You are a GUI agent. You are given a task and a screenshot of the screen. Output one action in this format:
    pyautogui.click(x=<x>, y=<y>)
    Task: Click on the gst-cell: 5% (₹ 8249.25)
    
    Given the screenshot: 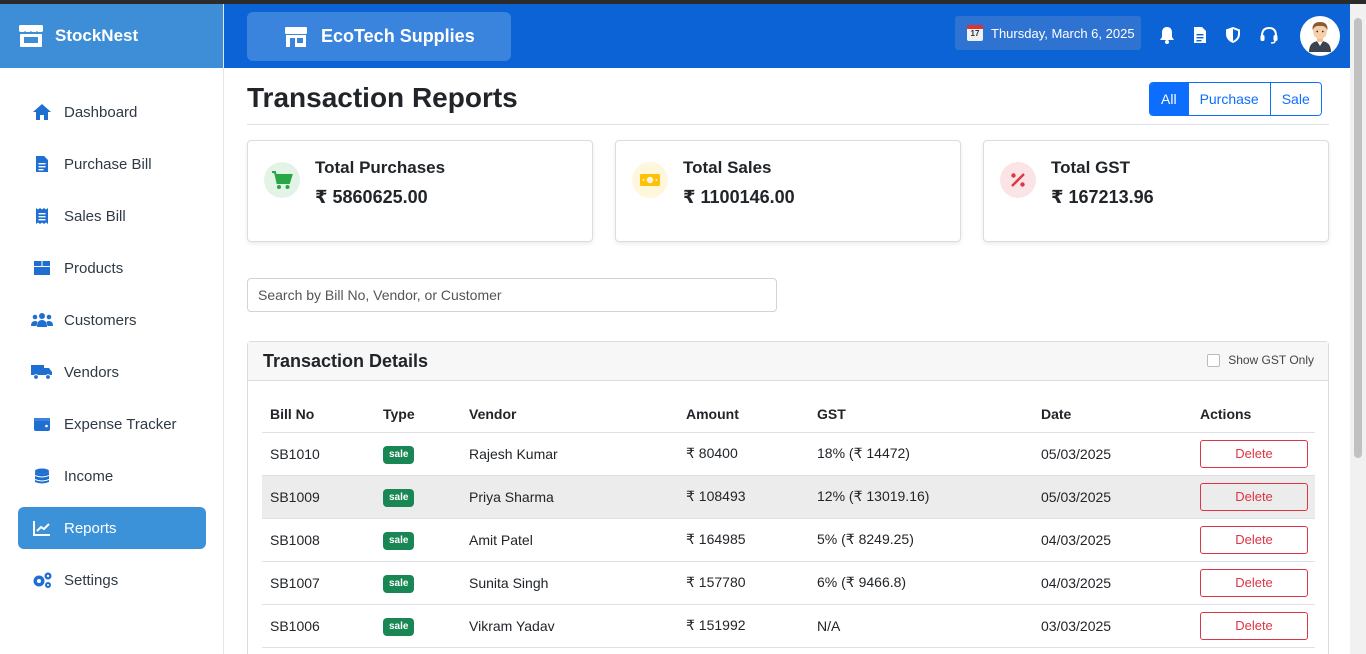 What is the action you would take?
    pyautogui.click(x=921, y=540)
    